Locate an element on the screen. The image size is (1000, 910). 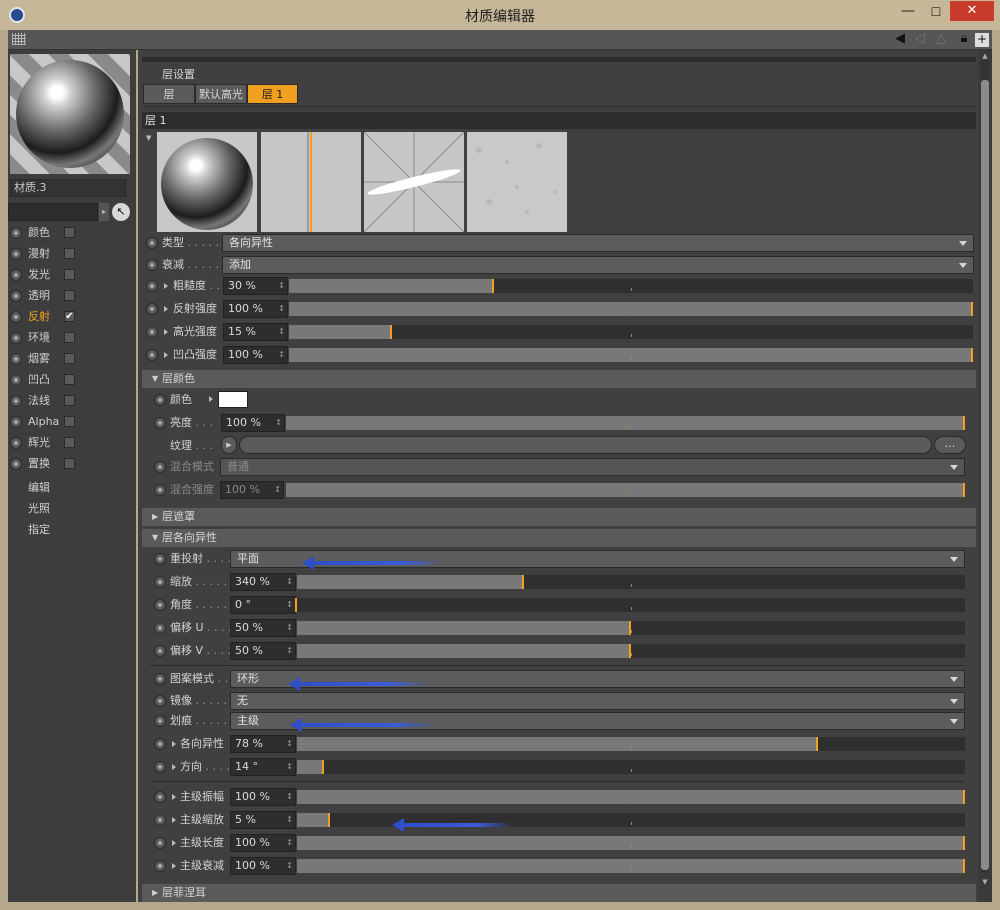
layer-color-section-arrow-icon: ▼ is located at coordinates (155, 379).